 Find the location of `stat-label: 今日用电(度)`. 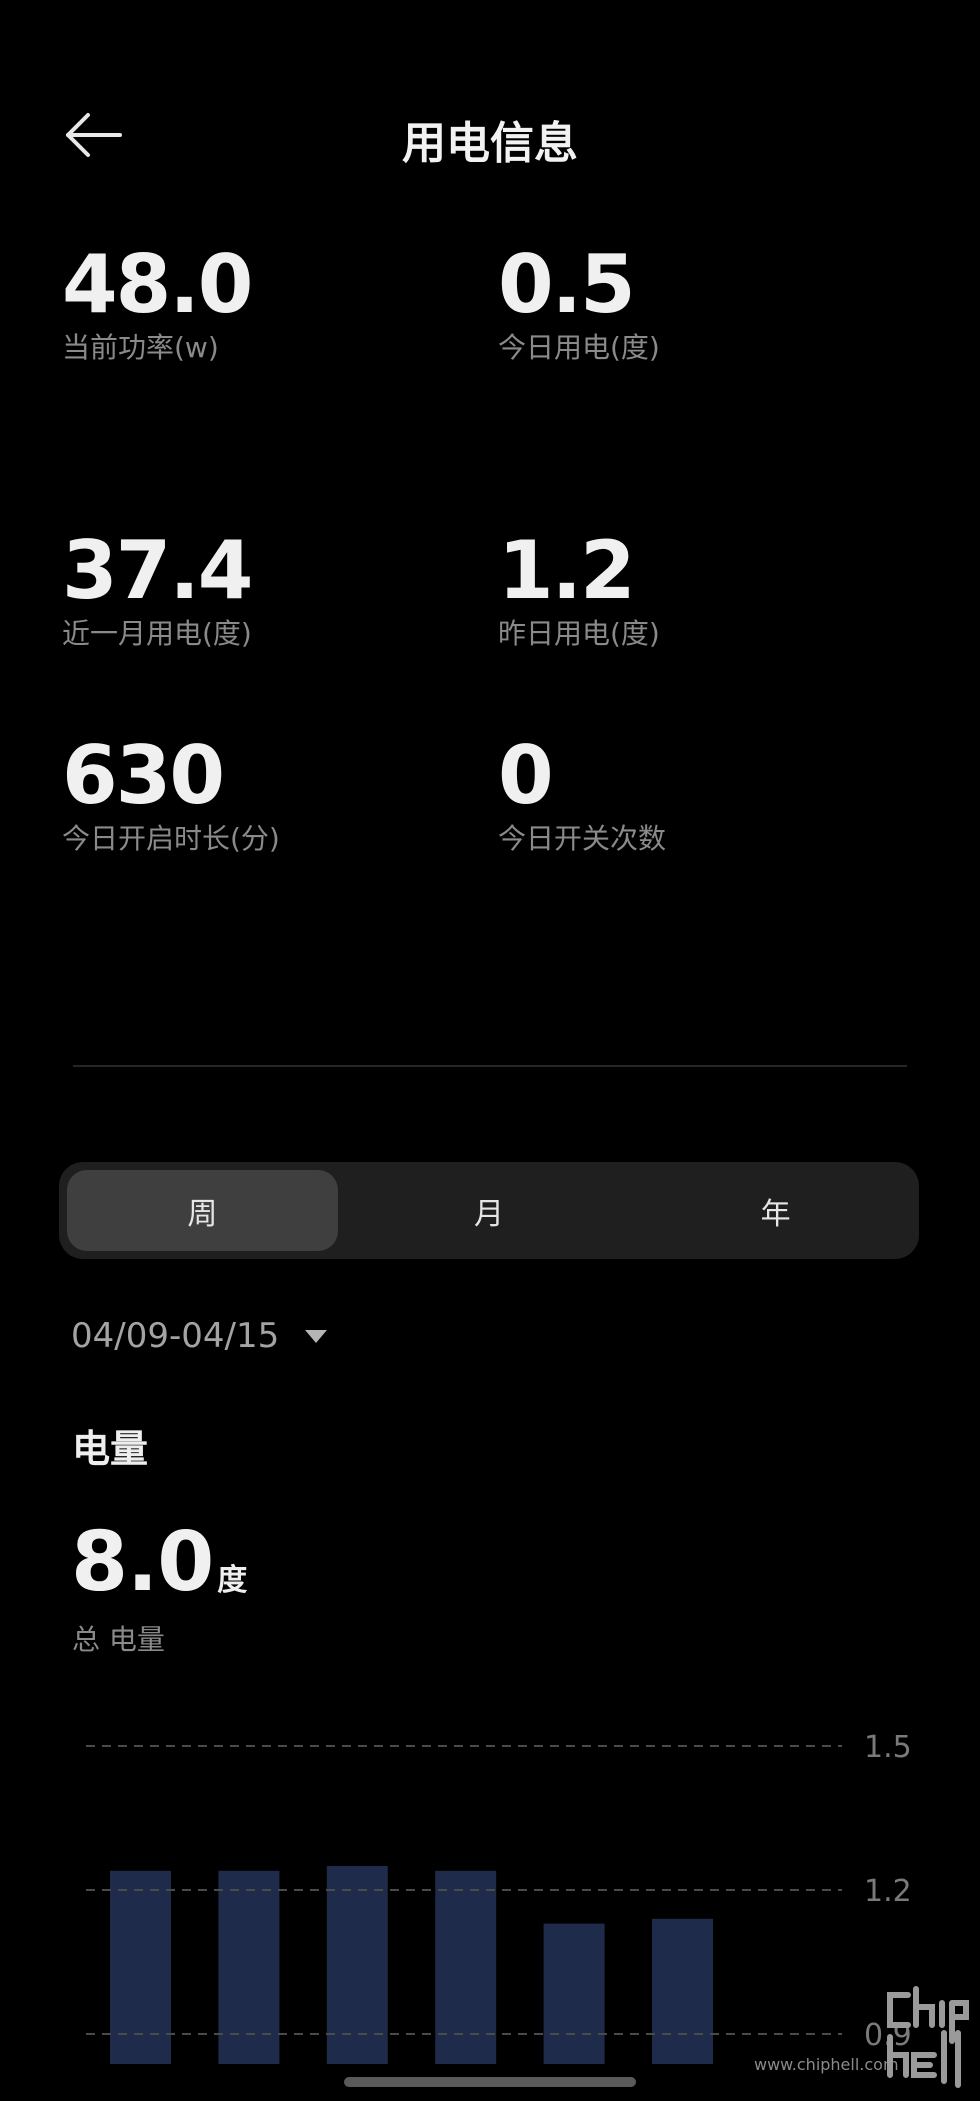

stat-label: 今日用电(度) is located at coordinates (579, 347).